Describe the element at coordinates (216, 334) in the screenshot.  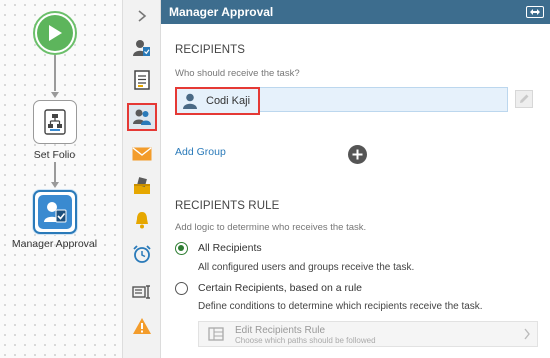
I see `rule-layout-icon` at that location.